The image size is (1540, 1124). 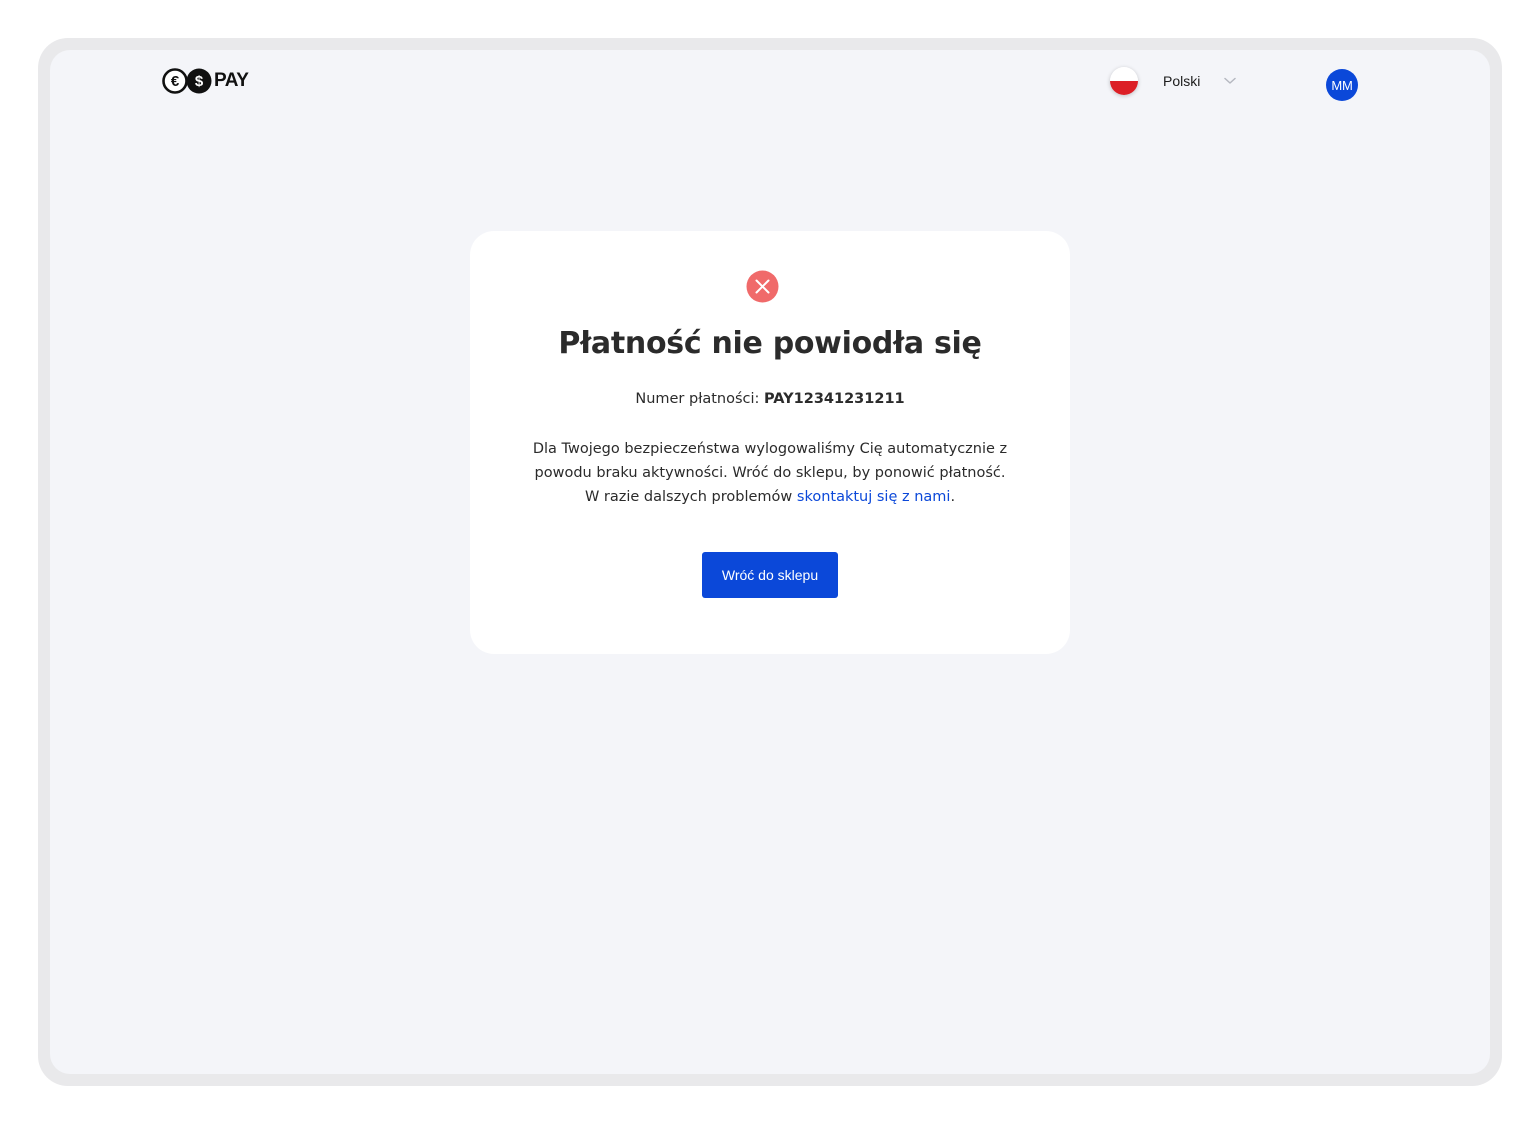 I want to click on chevron-down-icon, so click(x=1230, y=80).